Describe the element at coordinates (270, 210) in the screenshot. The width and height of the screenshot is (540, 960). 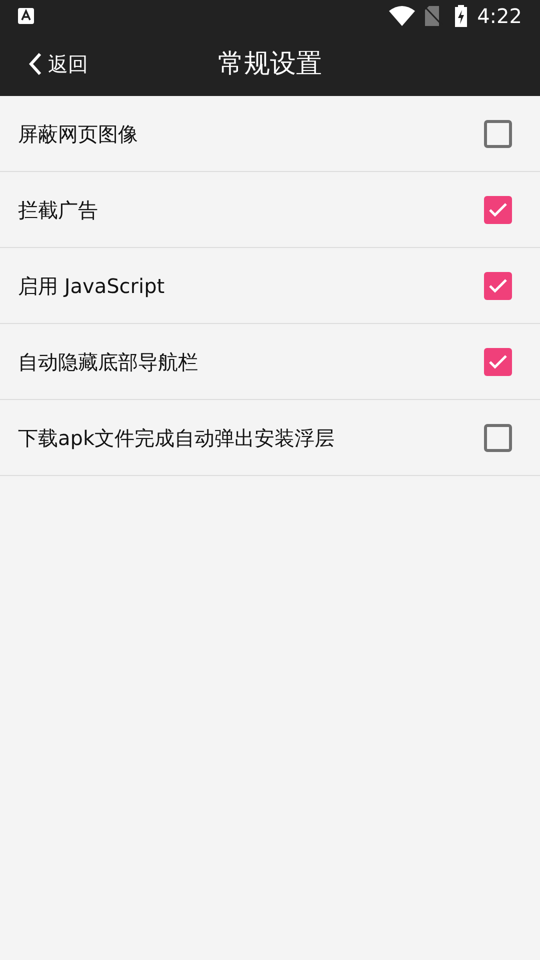
I see `setting-row: 拦截广告` at that location.